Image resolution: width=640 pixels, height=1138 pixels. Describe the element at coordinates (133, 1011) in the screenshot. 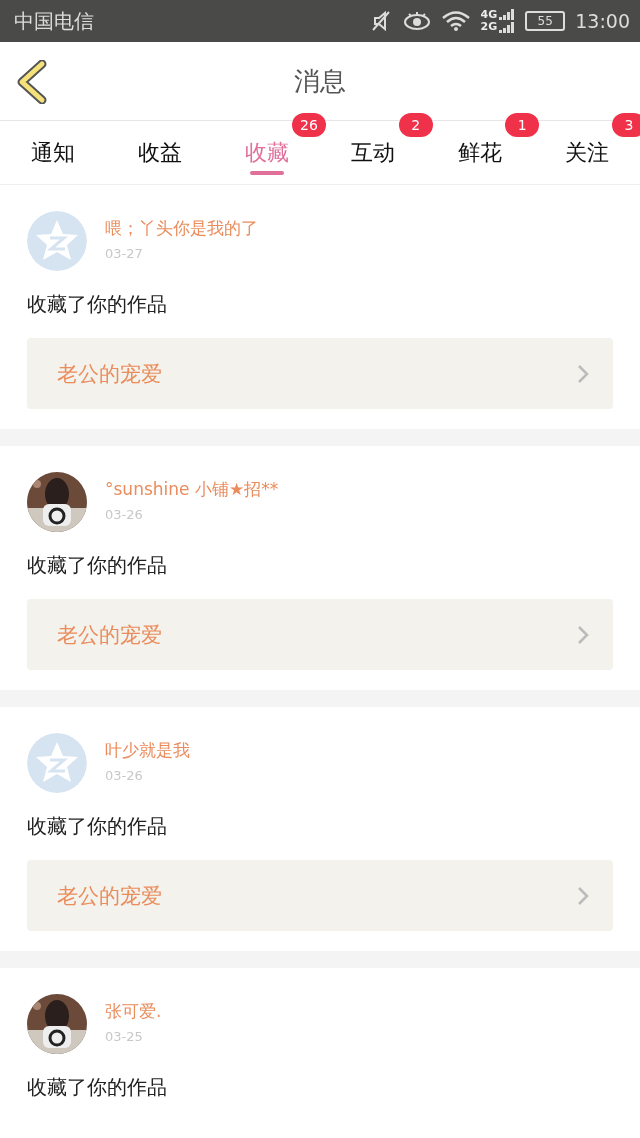

I see `user-name: 张可爱.` at that location.